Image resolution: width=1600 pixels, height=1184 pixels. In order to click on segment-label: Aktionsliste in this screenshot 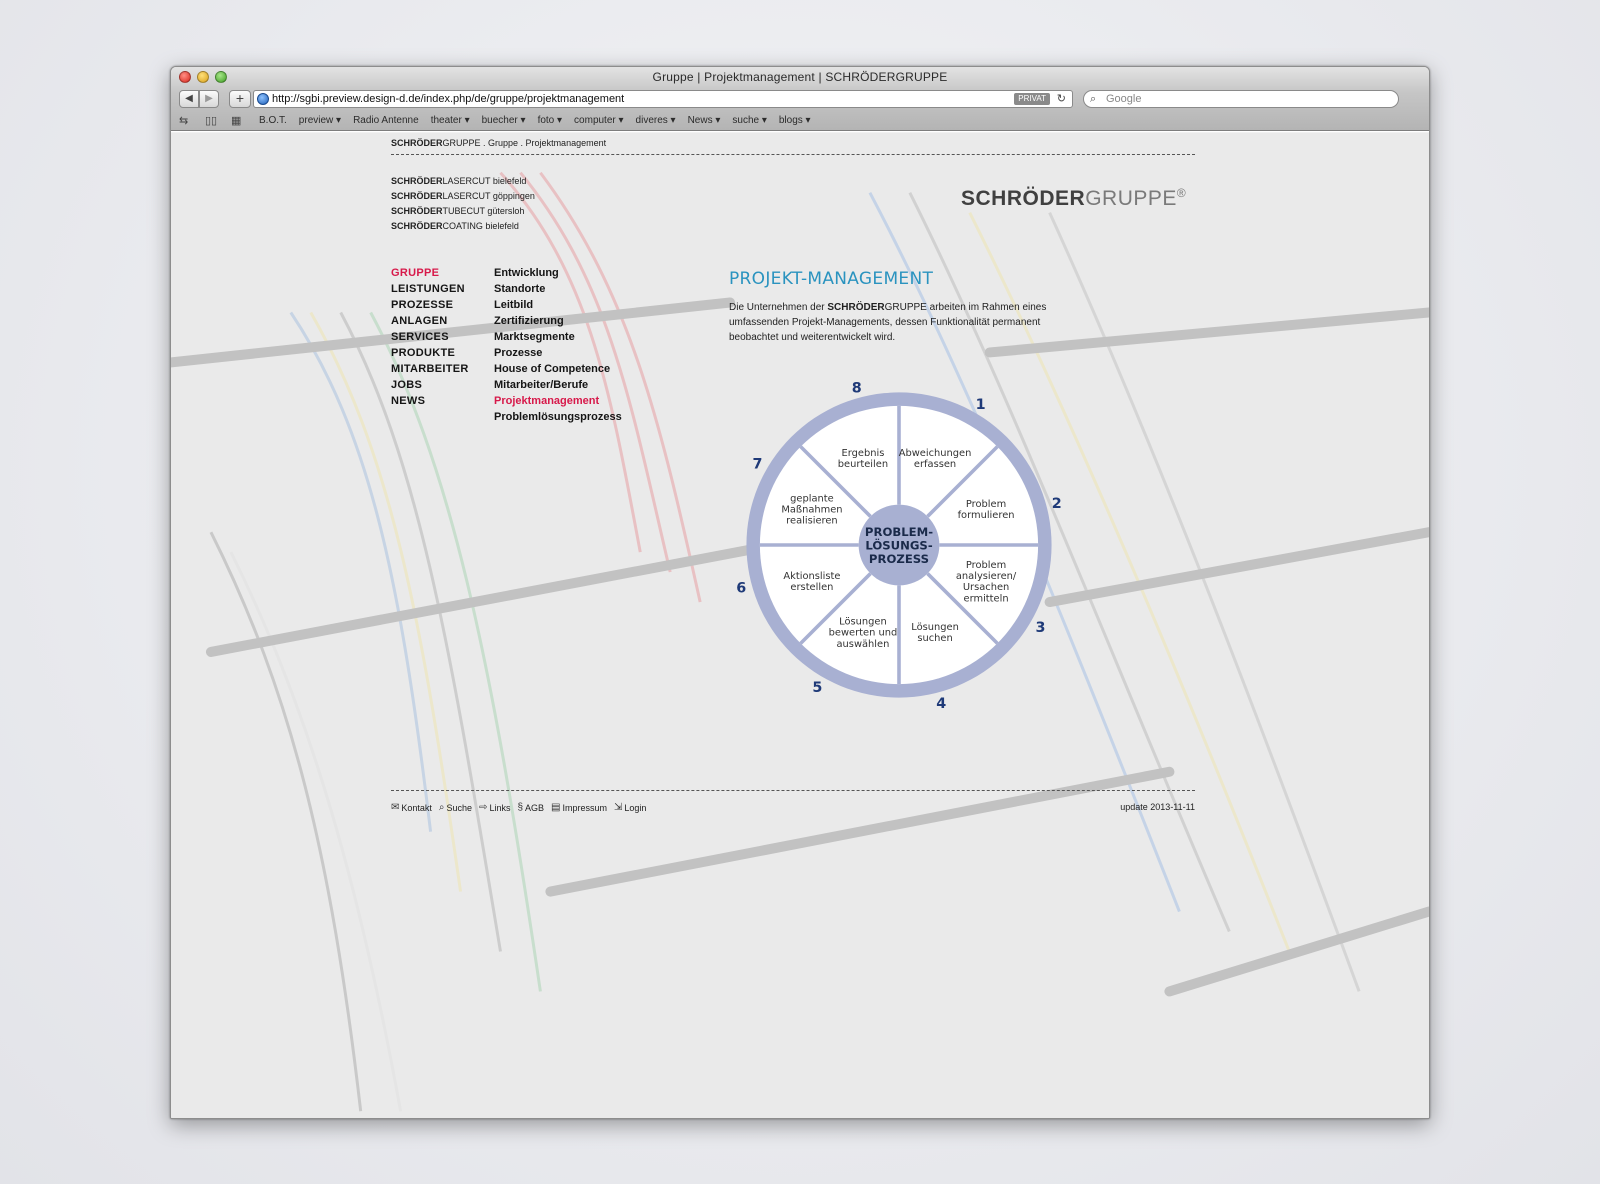, I will do `click(811, 576)`.